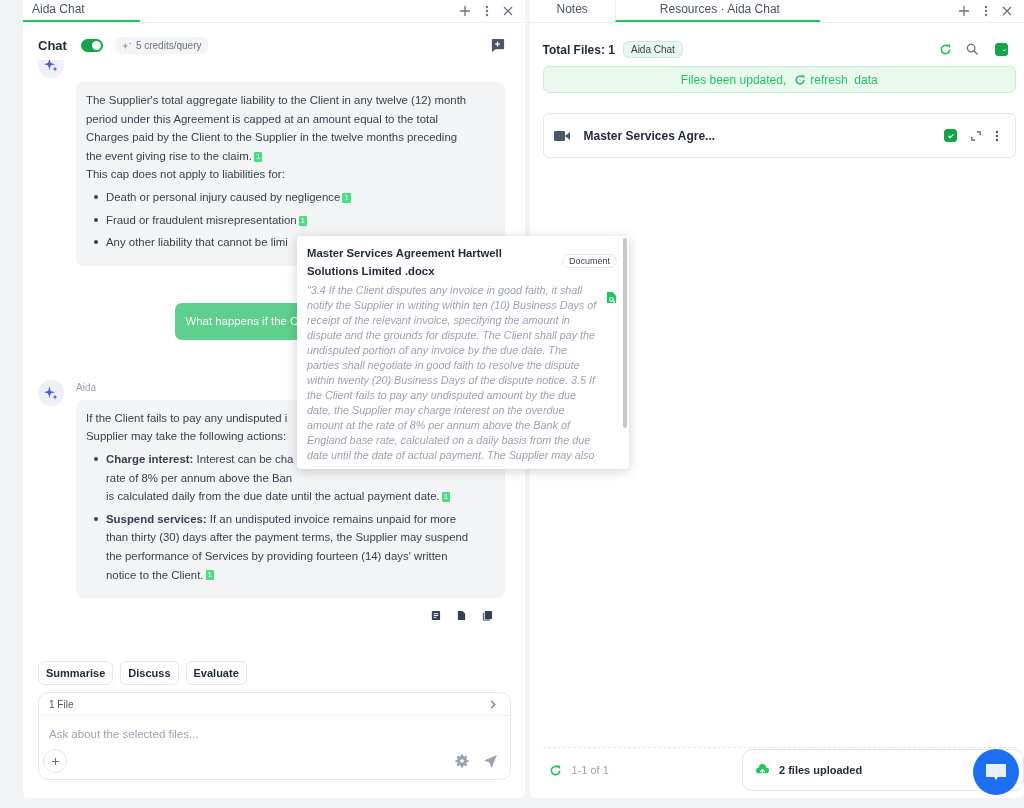 Image resolution: width=1024 pixels, height=808 pixels. Describe the element at coordinates (201, 219) in the screenshot. I see `message-text: Fraud or fraudulent misrepresentation` at that location.